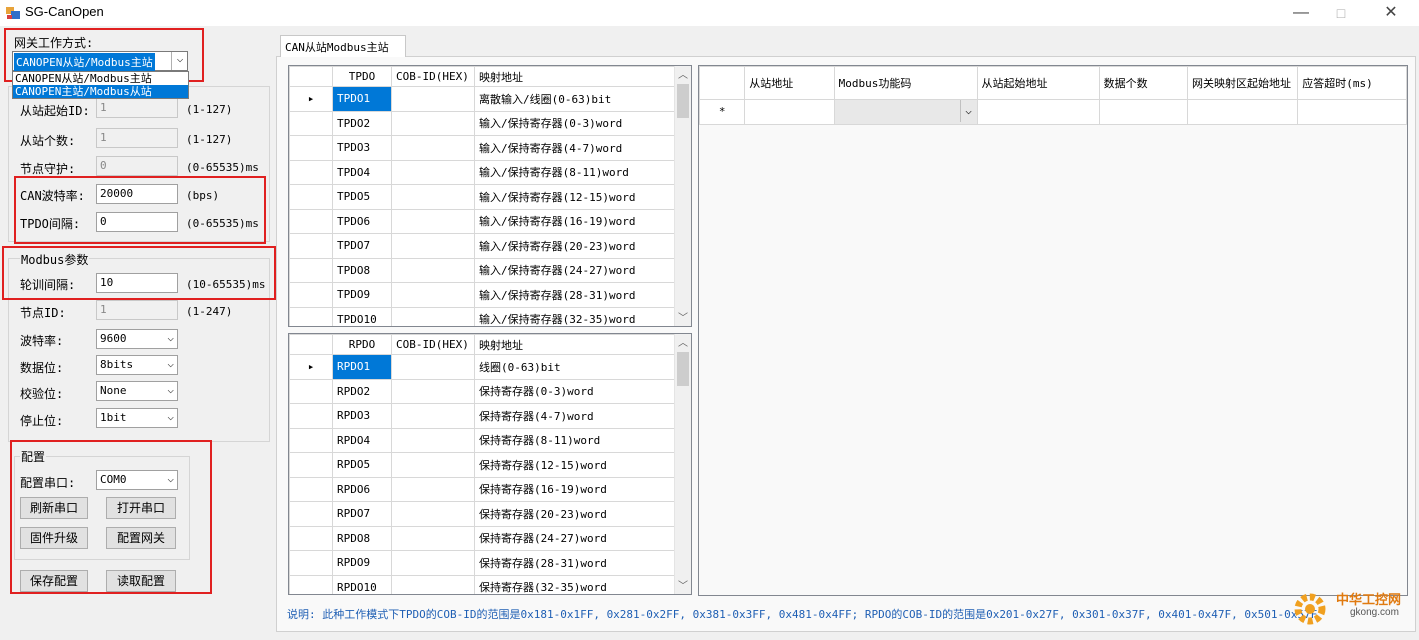 This screenshot has width=1419, height=640. What do you see at coordinates (362, 538) in the screenshot?
I see `table-cell: RPDO8` at bounding box center [362, 538].